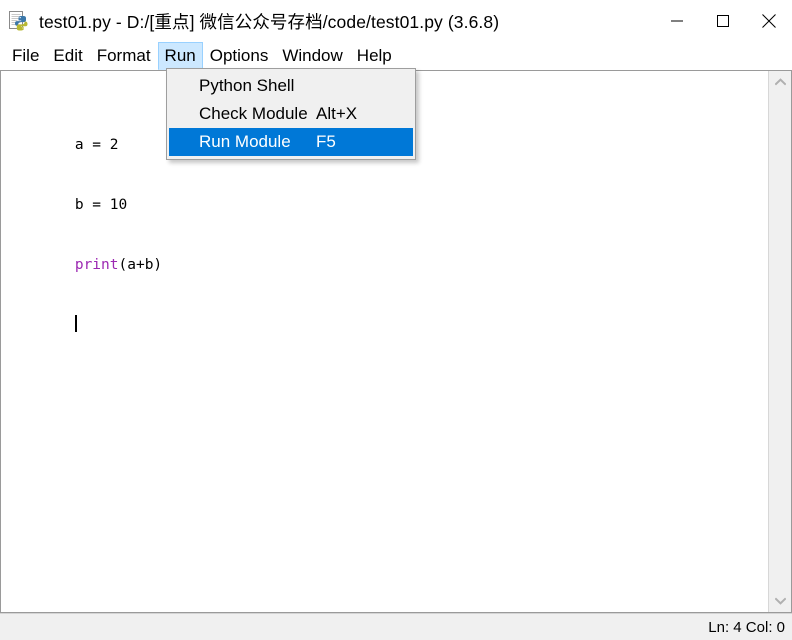 This screenshot has width=792, height=640. What do you see at coordinates (253, 113) in the screenshot?
I see `menu-option-label: Check Module` at bounding box center [253, 113].